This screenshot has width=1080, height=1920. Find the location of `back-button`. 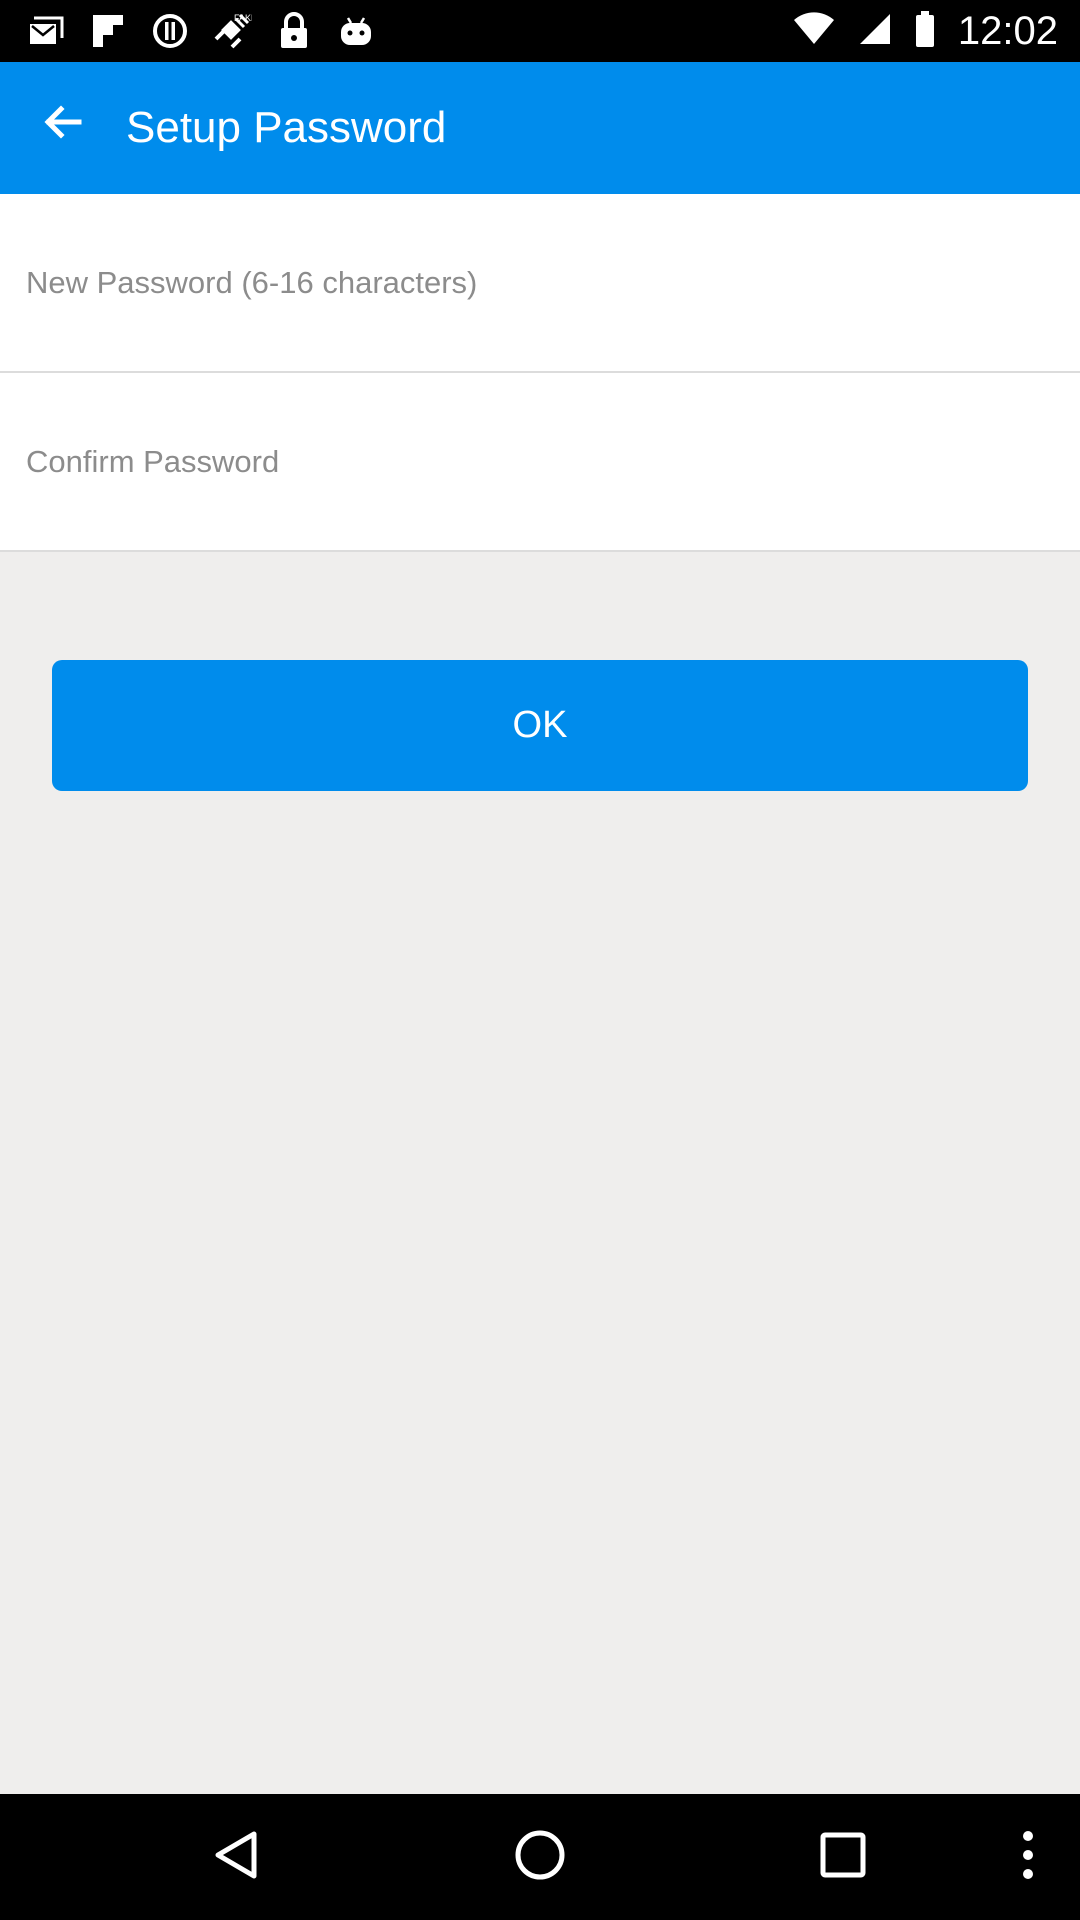

back-button is located at coordinates (62, 124).